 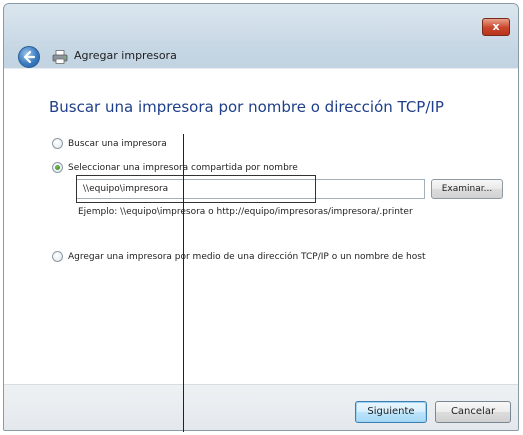 What do you see at coordinates (183, 283) in the screenshot?
I see `callout-line` at bounding box center [183, 283].